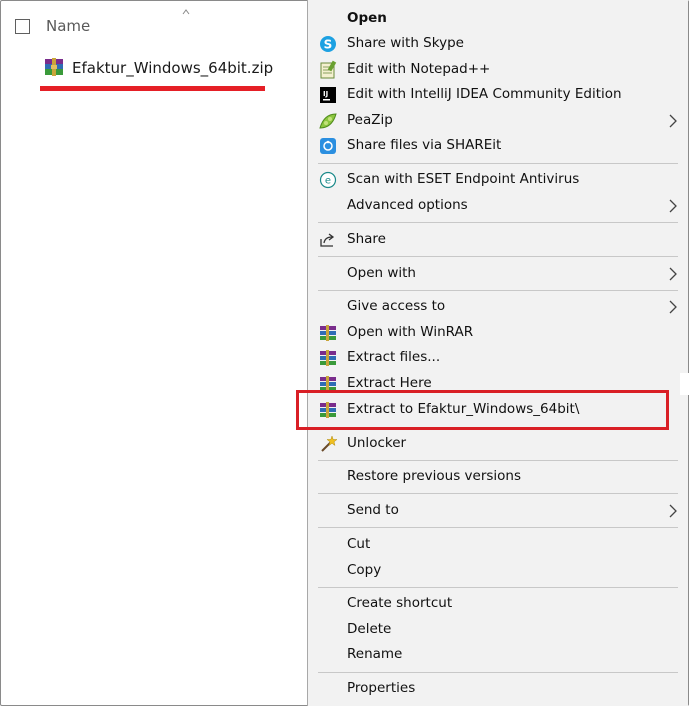 The width and height of the screenshot is (689, 706). I want to click on menu-item-label: Unlocker, so click(377, 443).